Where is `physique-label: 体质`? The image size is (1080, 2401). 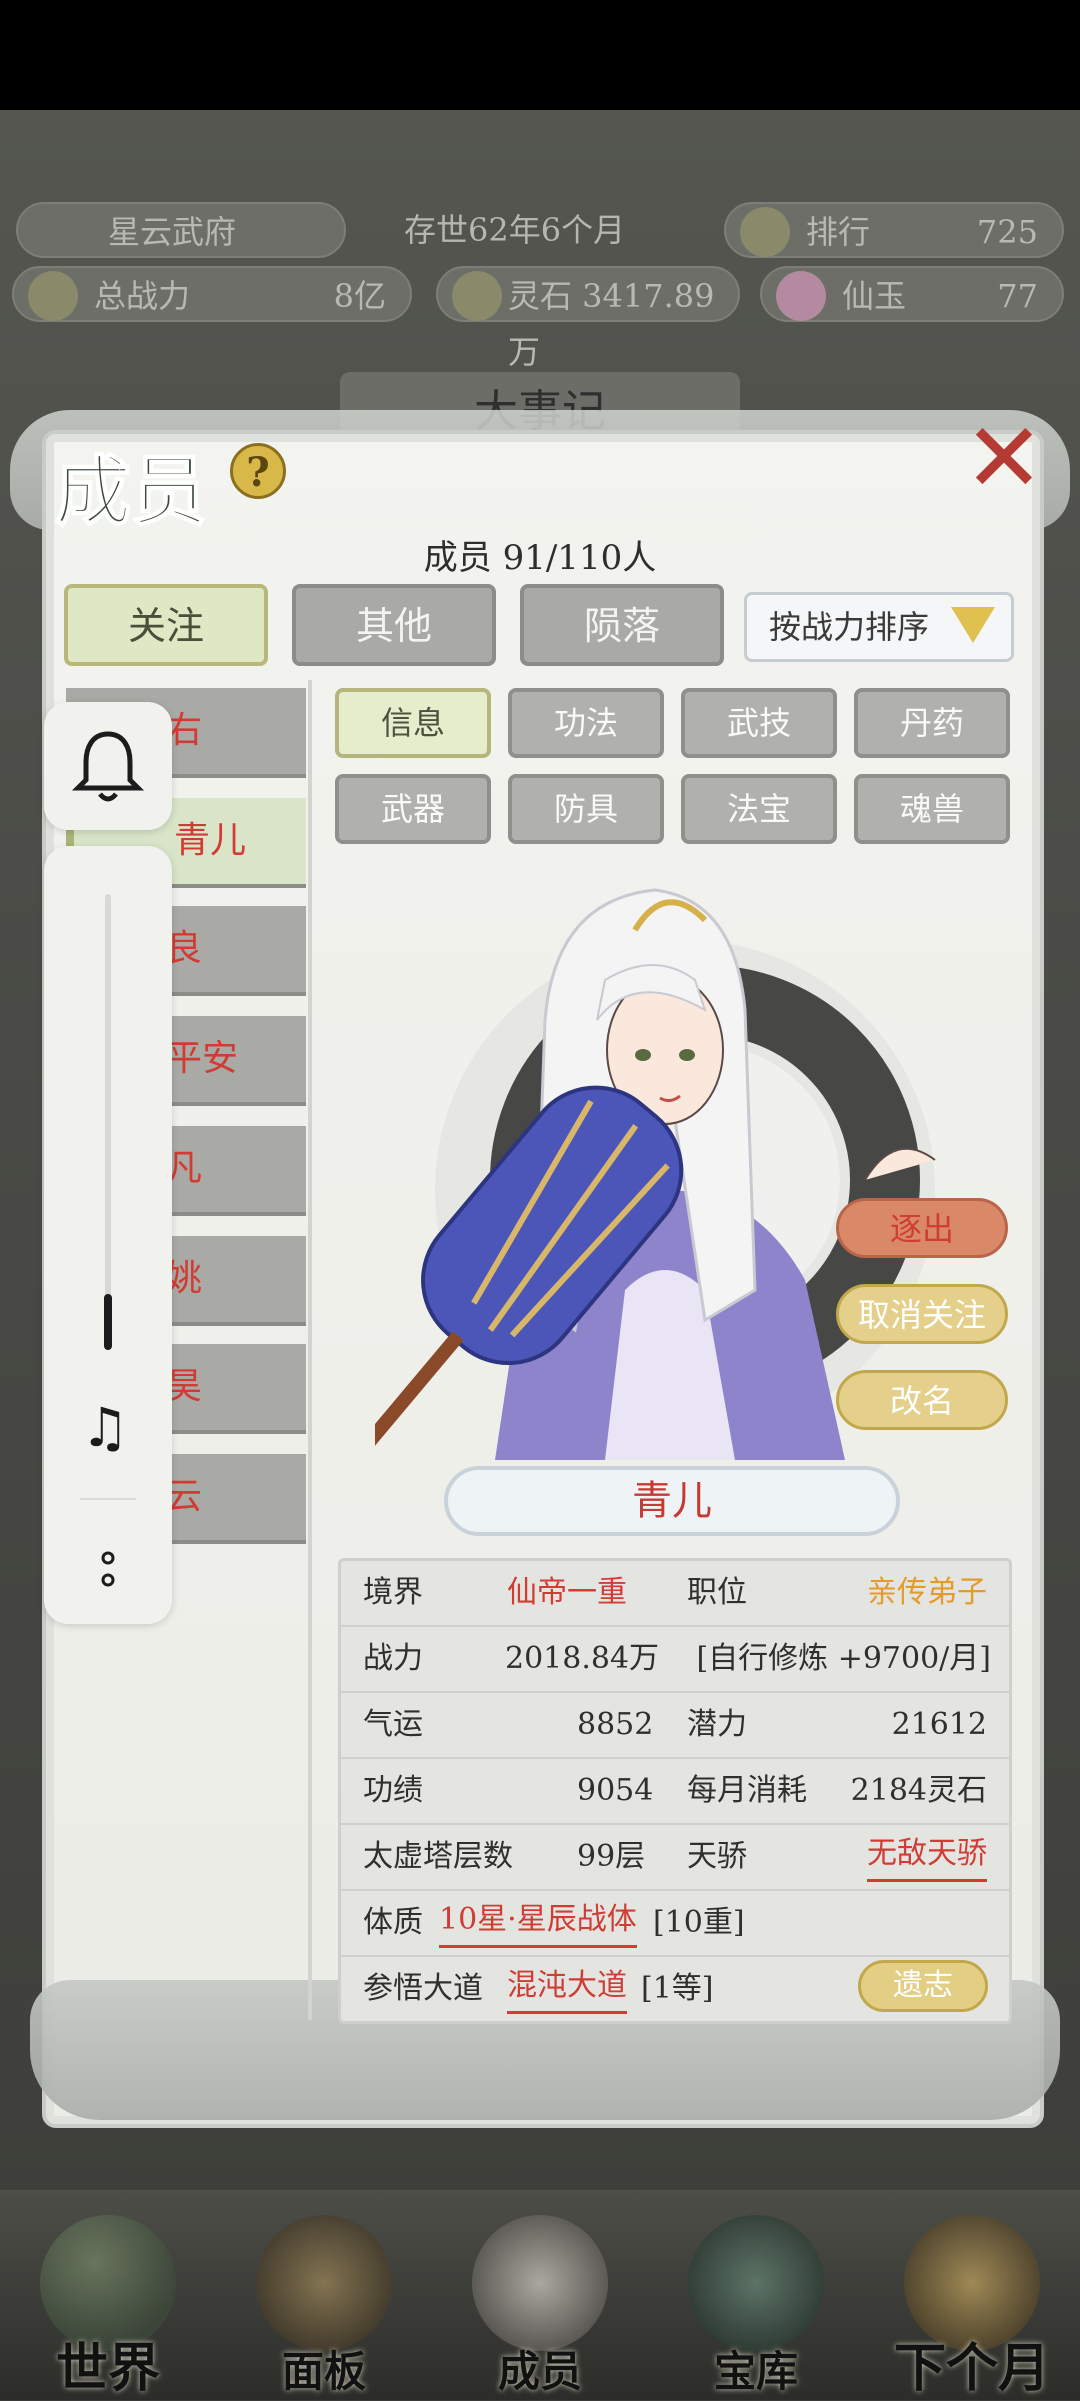
physique-label: 体质 is located at coordinates (393, 1922).